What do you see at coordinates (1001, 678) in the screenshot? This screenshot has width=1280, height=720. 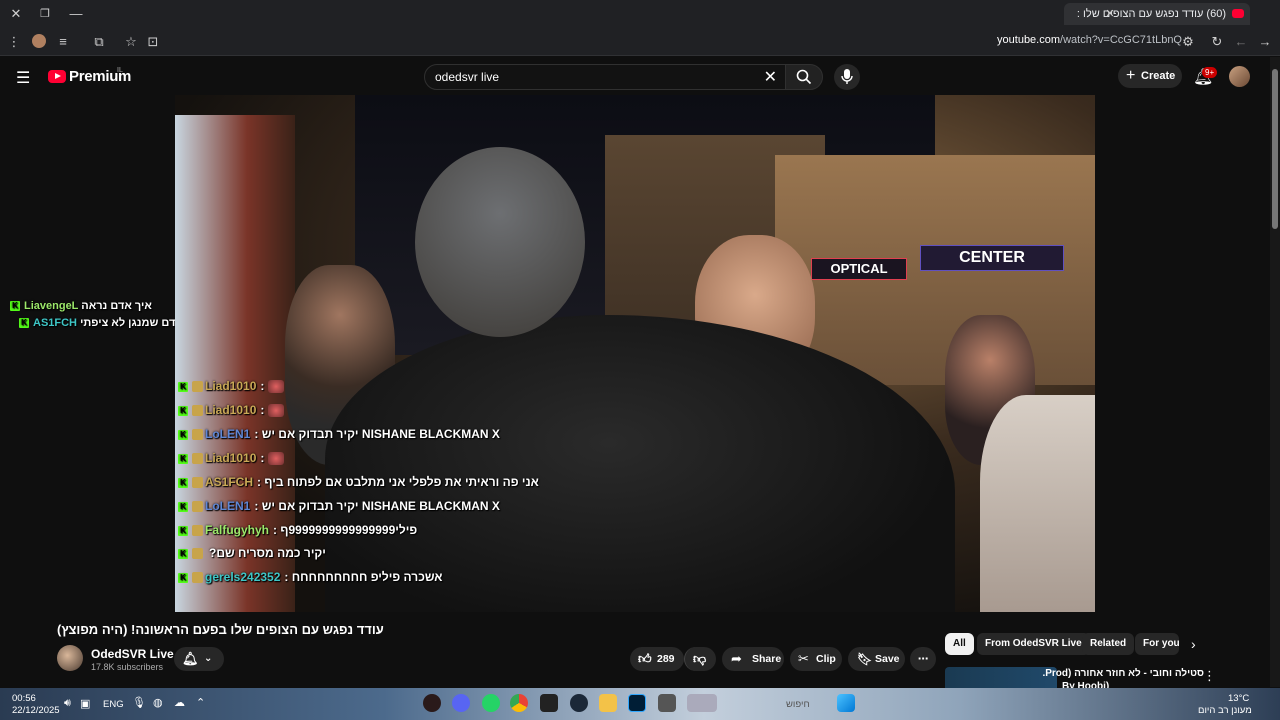 I see `recommendation-thumbnail` at bounding box center [1001, 678].